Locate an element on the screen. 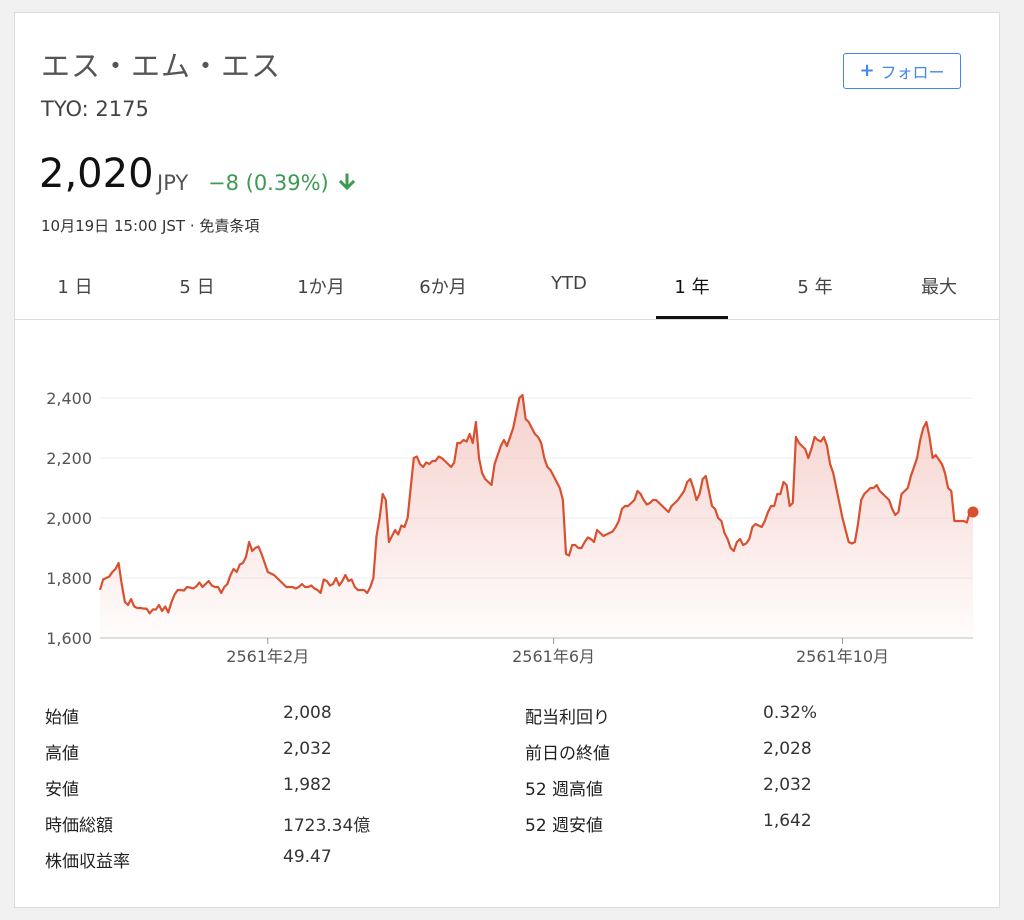  stat-value-pe-ratio: 49.47 is located at coordinates (307, 857).